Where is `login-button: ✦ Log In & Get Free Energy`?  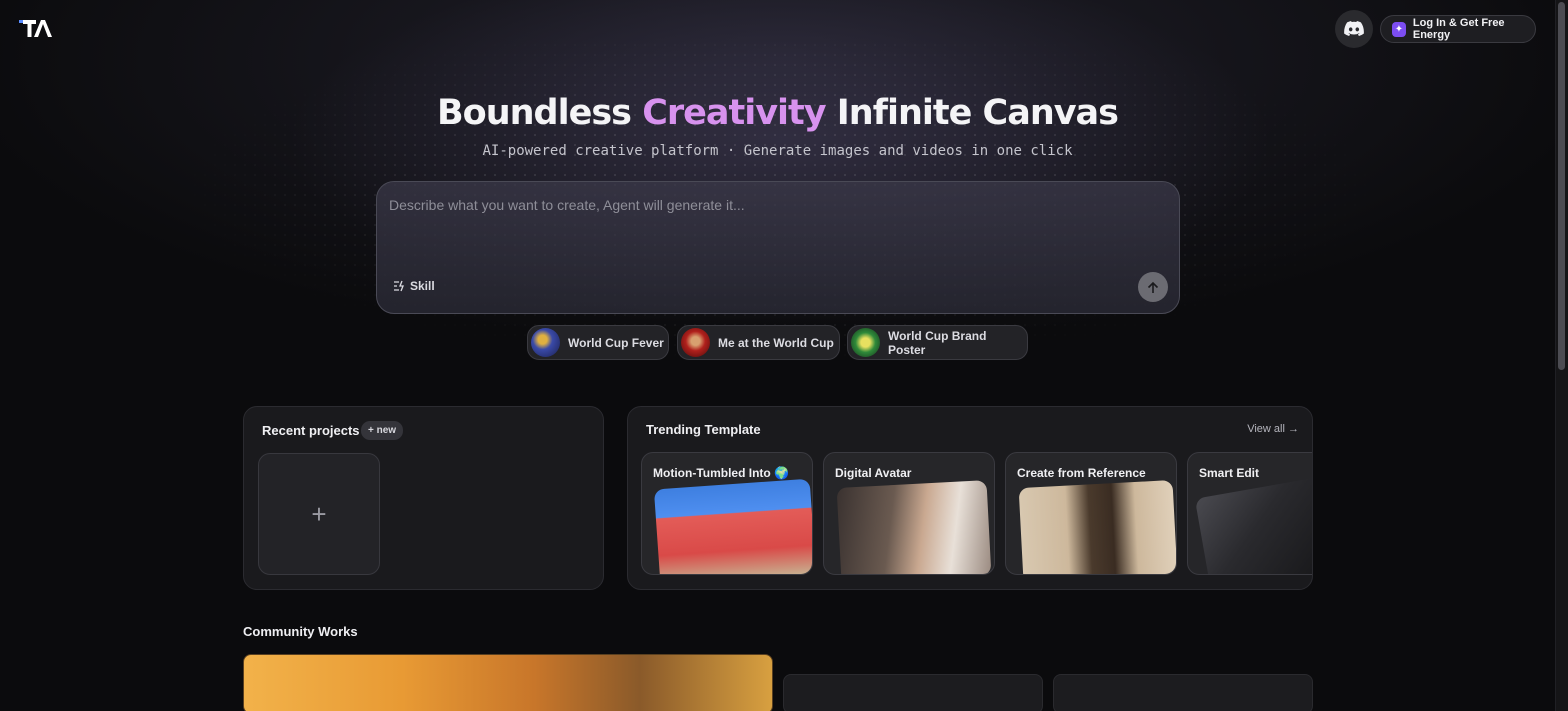 login-button: ✦ Log In & Get Free Energy is located at coordinates (1458, 29).